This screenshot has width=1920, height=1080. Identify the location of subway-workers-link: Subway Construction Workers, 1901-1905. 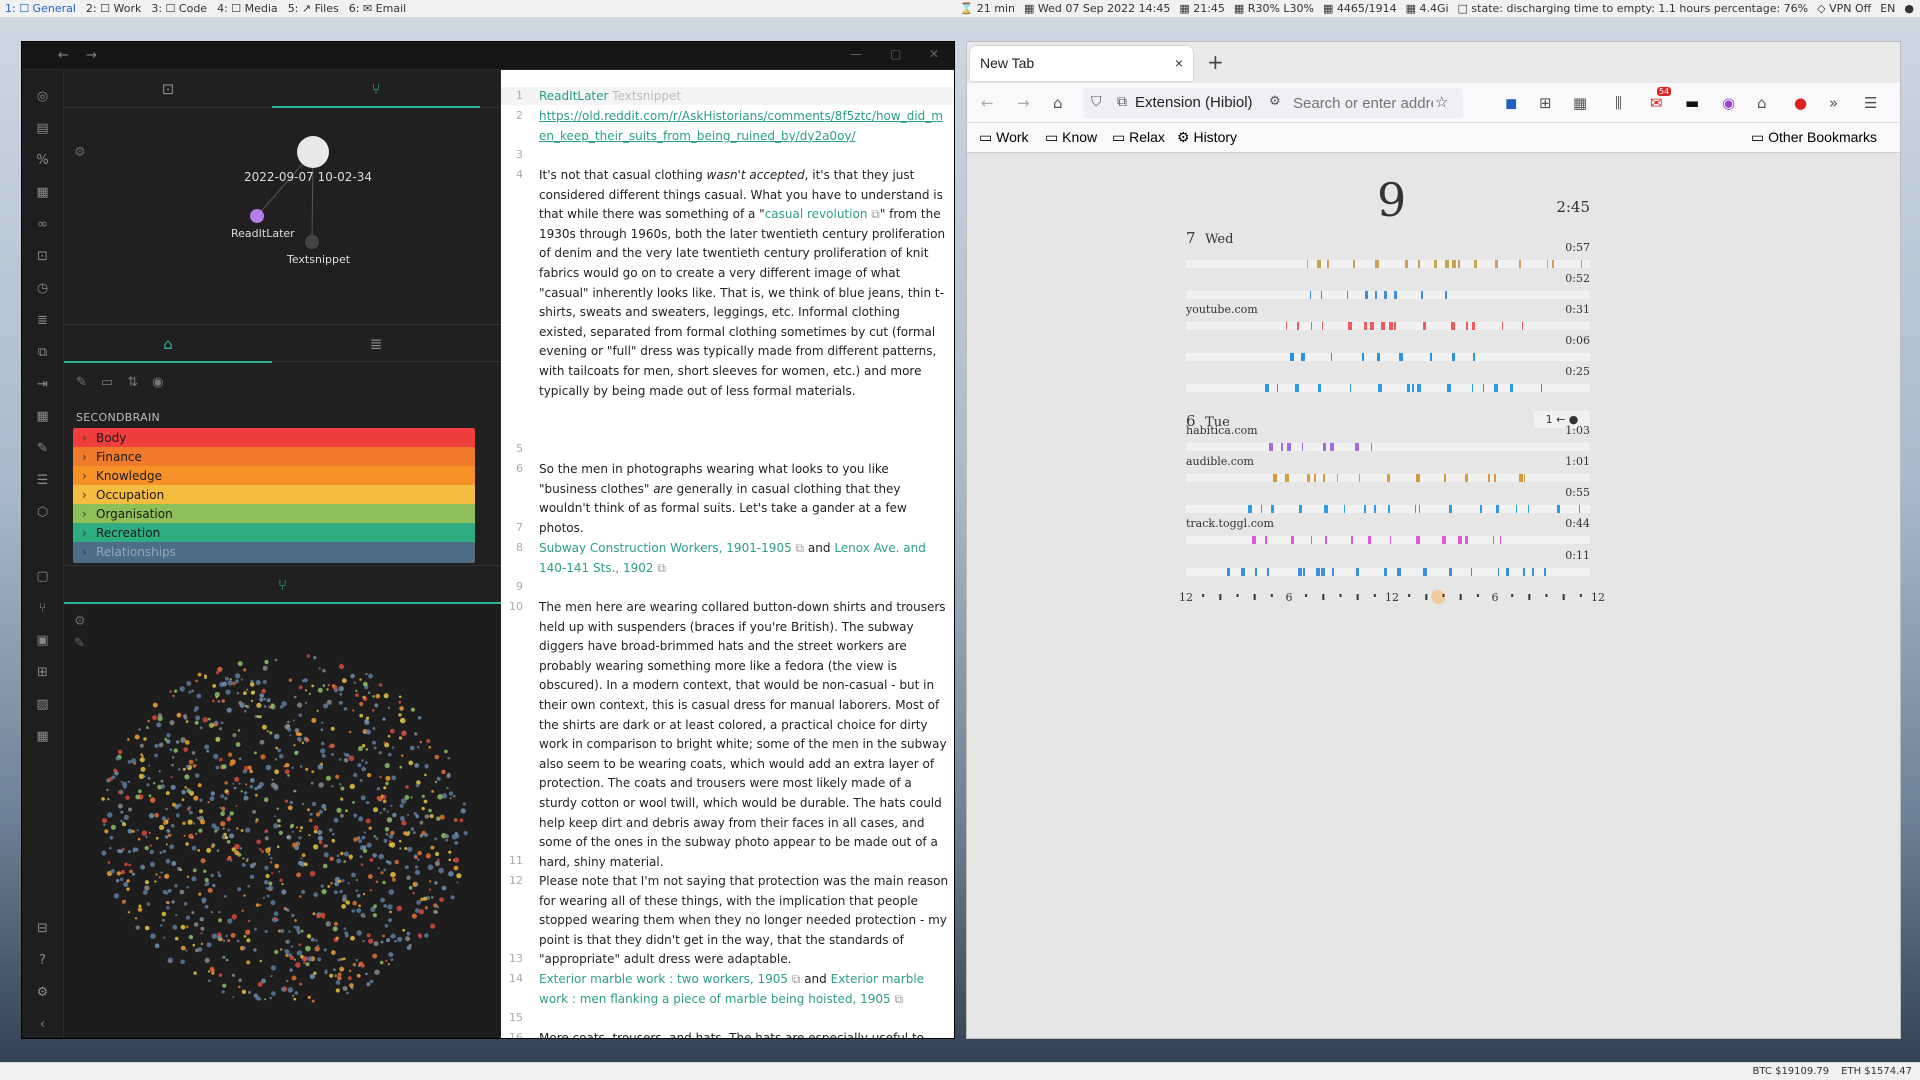
(665, 548).